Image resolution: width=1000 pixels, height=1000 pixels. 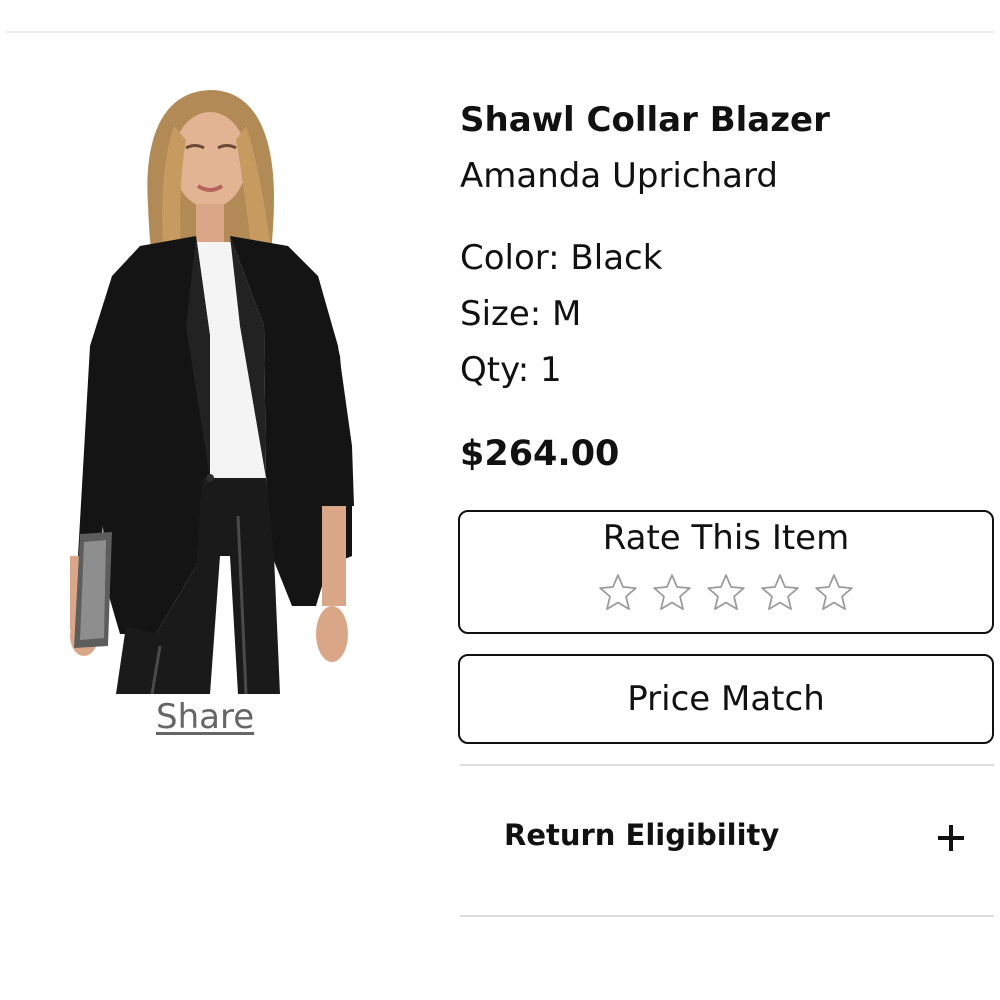 I want to click on return-eligibility-label: Return Eligibility, so click(x=642, y=835).